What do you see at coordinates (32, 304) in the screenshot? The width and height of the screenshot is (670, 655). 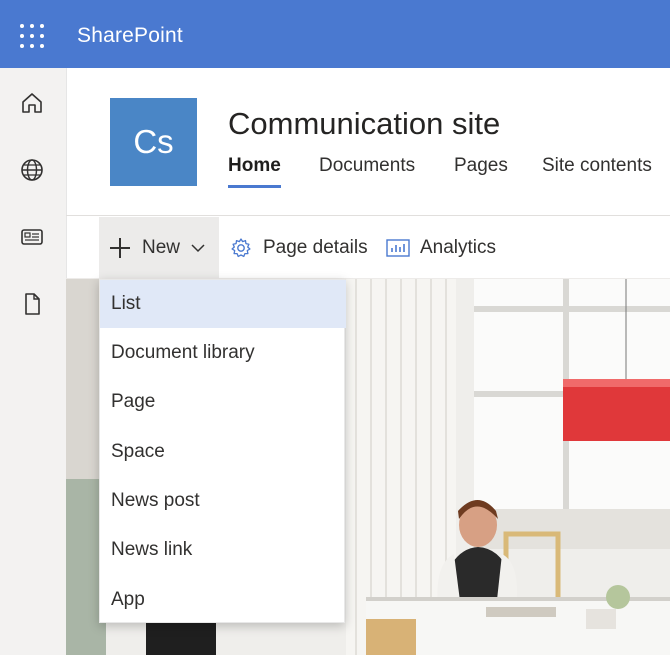 I see `document-icon` at bounding box center [32, 304].